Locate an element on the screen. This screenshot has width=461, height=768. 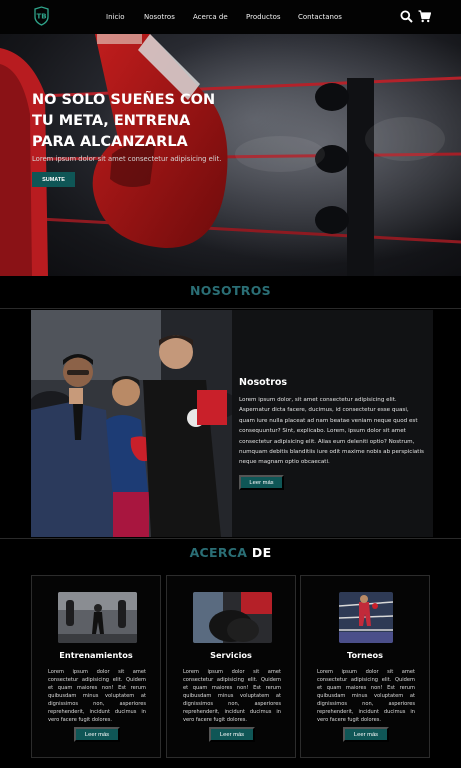
torneos-leer-mas-button: Leer más is located at coordinates (366, 734).